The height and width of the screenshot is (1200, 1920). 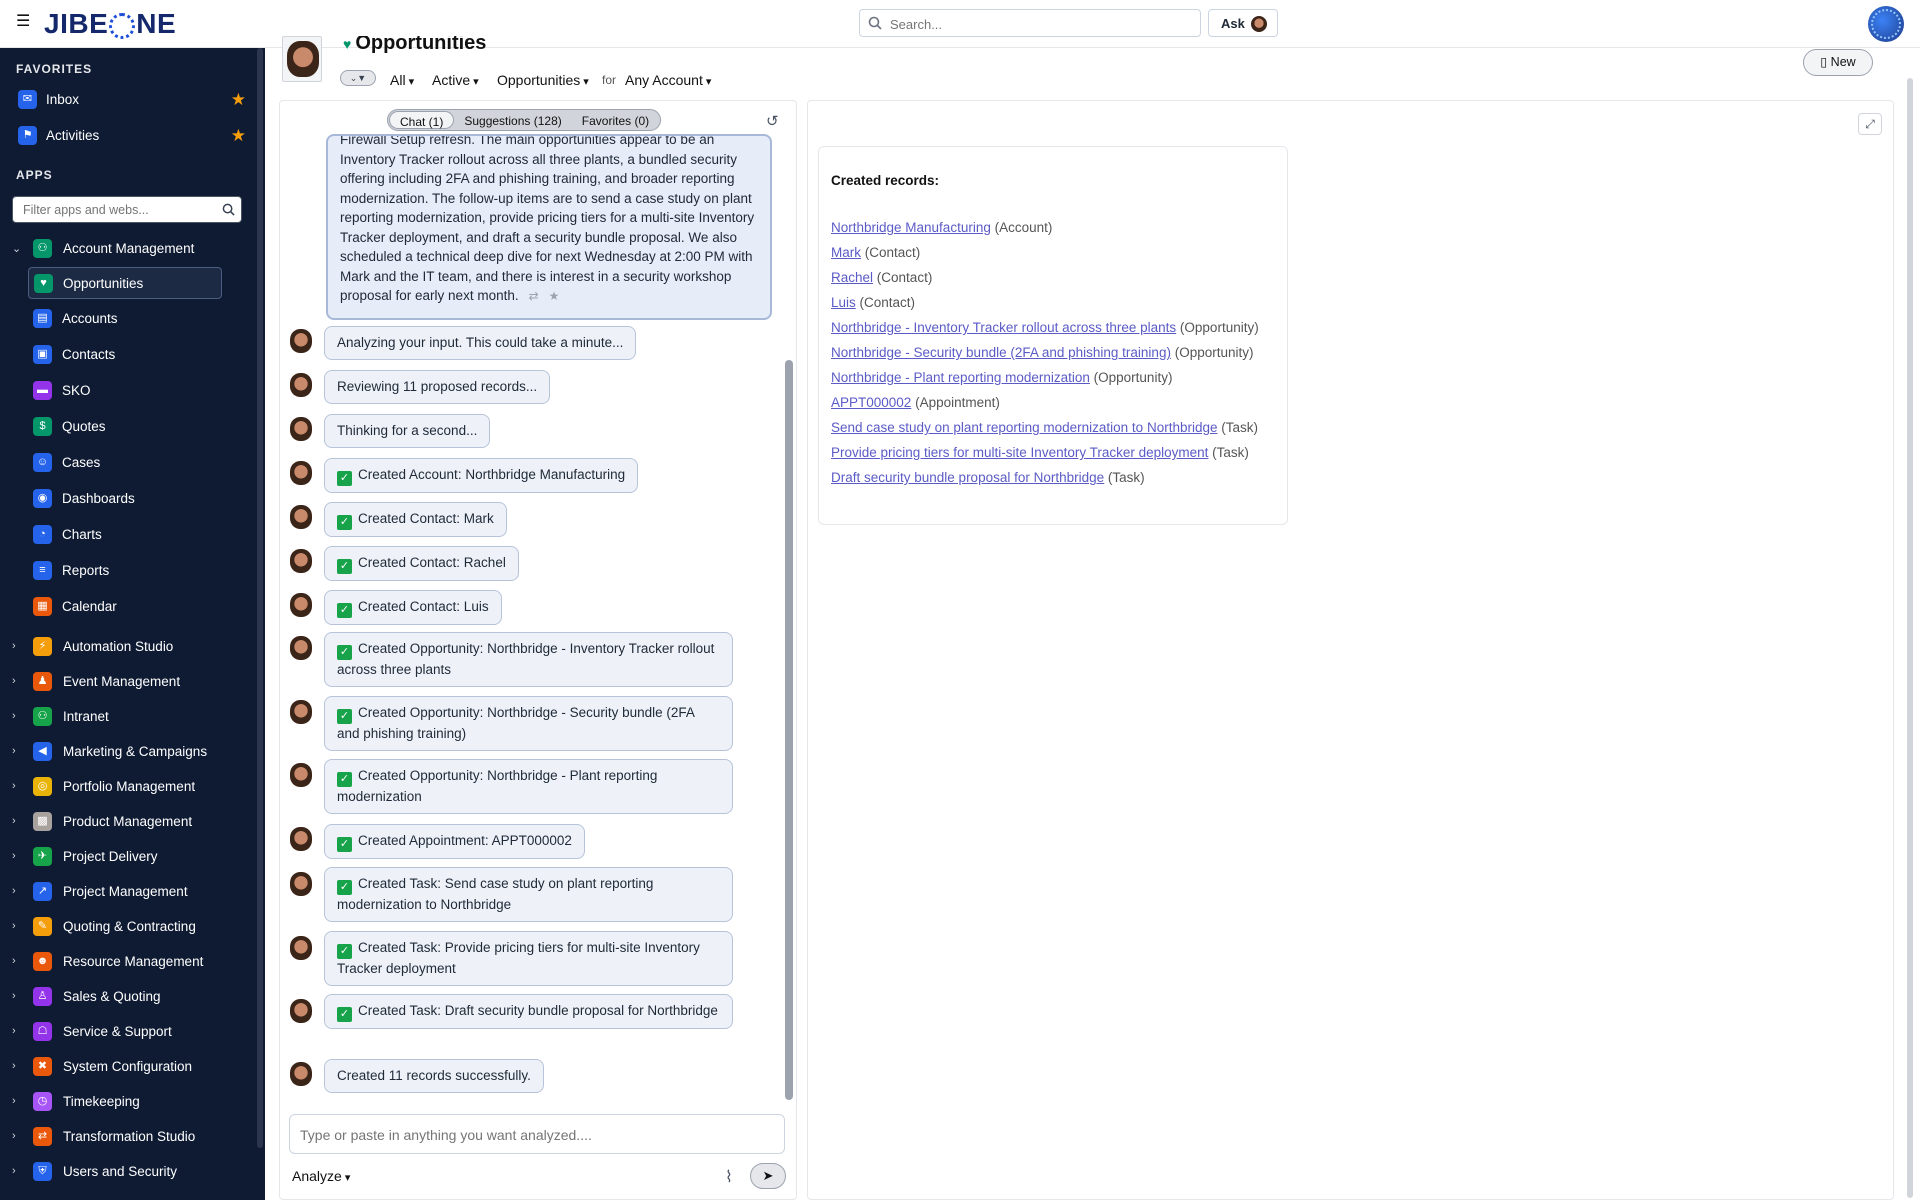 What do you see at coordinates (260, 598) in the screenshot?
I see `sidebar-scrollbar` at bounding box center [260, 598].